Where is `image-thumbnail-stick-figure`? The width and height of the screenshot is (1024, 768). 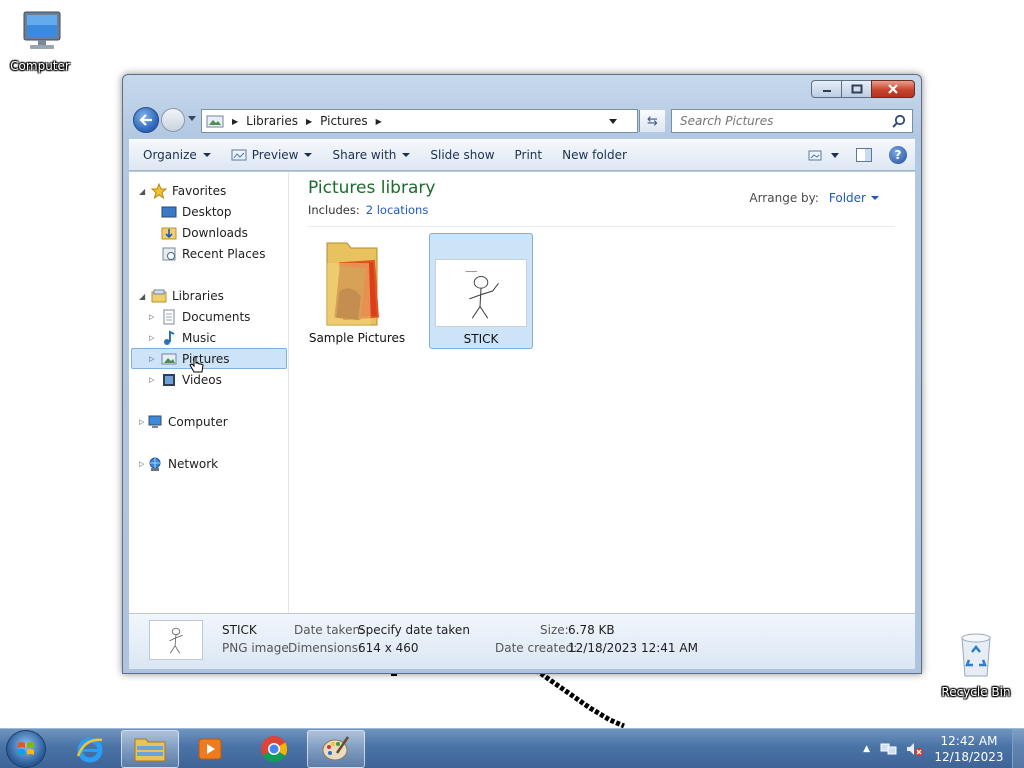 image-thumbnail-stick-figure is located at coordinates (481, 293).